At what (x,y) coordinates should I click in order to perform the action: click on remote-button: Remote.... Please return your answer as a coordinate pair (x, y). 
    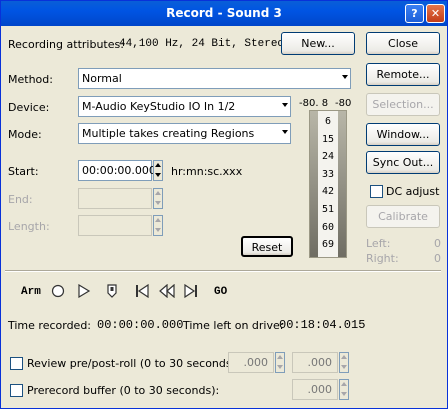
    Looking at the image, I should click on (403, 74).